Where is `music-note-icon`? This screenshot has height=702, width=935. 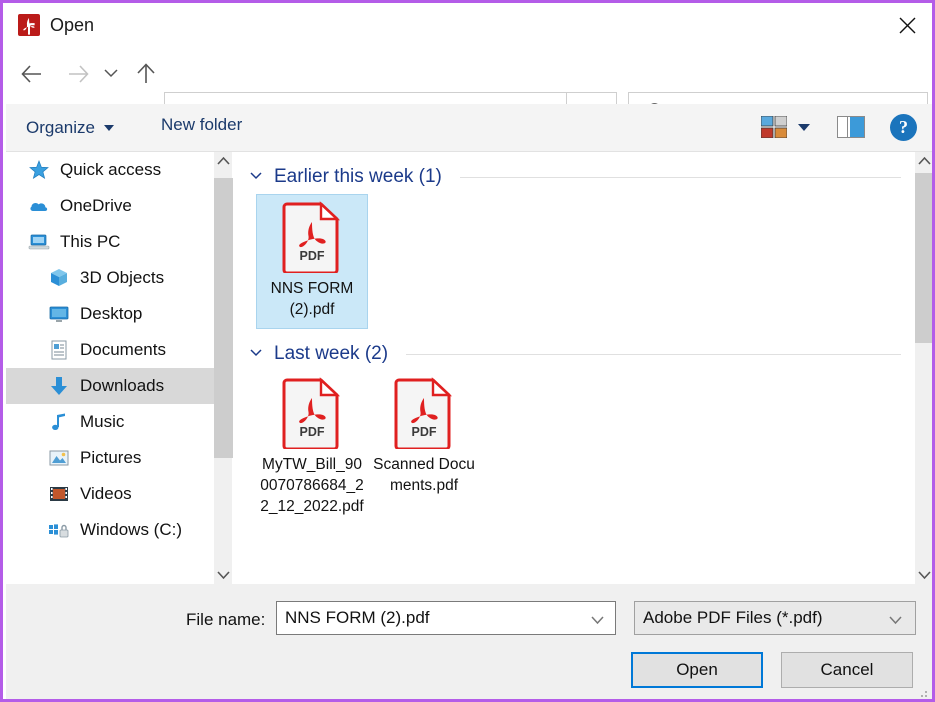
music-note-icon is located at coordinates (59, 422).